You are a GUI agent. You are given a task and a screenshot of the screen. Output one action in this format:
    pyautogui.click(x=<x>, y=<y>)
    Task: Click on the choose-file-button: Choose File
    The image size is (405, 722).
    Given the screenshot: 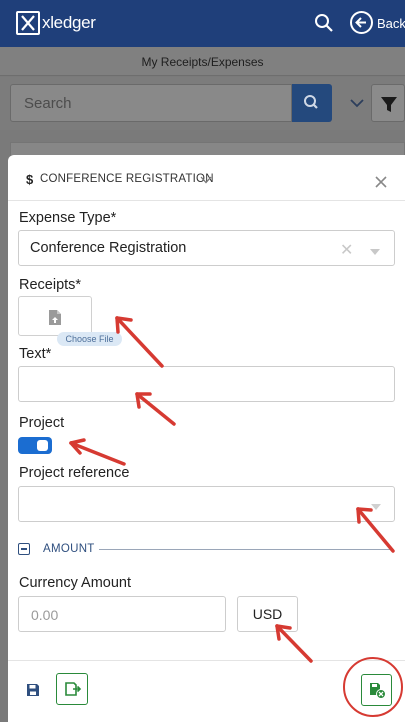 What is the action you would take?
    pyautogui.click(x=89, y=339)
    